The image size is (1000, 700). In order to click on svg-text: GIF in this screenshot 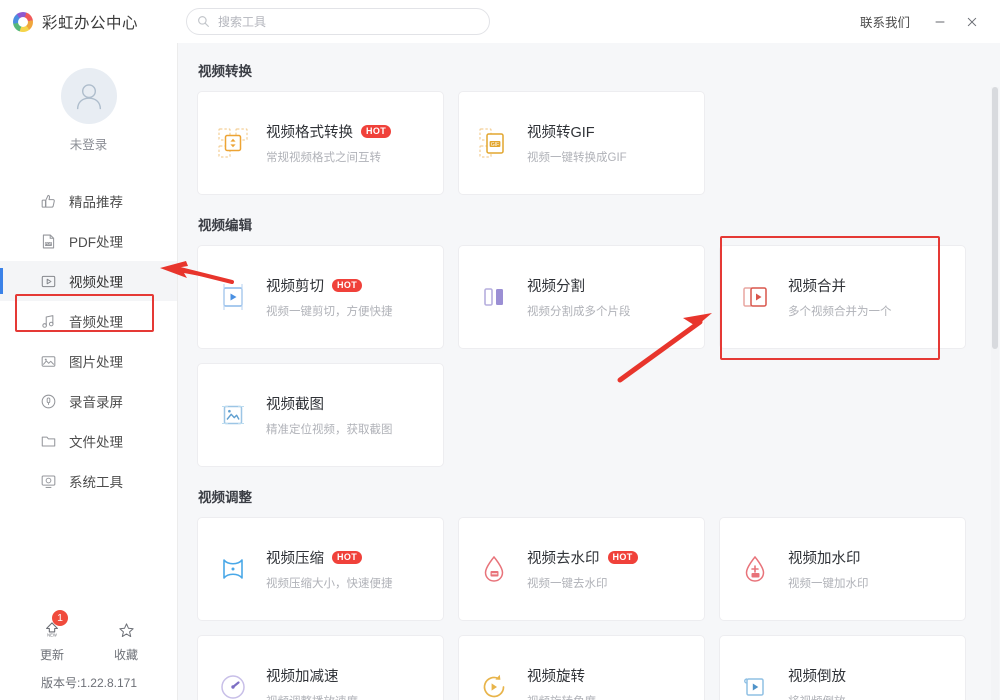, I will do `click(495, 145)`.